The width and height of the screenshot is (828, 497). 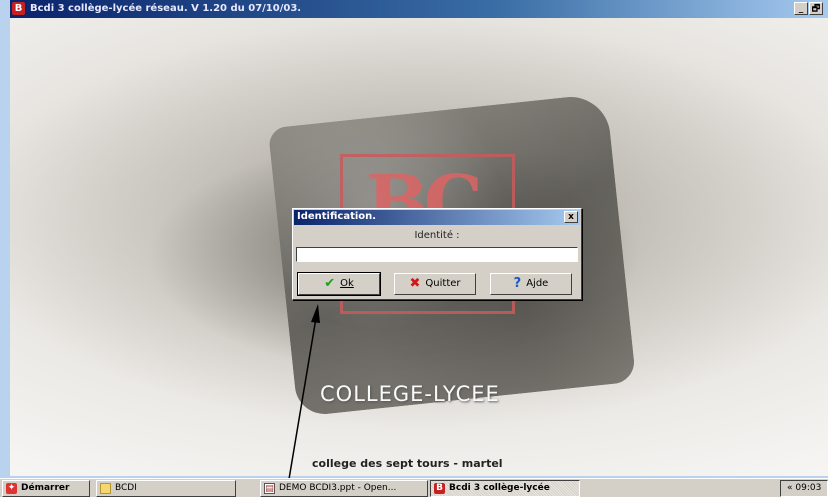 What do you see at coordinates (126, 488) in the screenshot?
I see `taskbar-item-label: BCDI` at bounding box center [126, 488].